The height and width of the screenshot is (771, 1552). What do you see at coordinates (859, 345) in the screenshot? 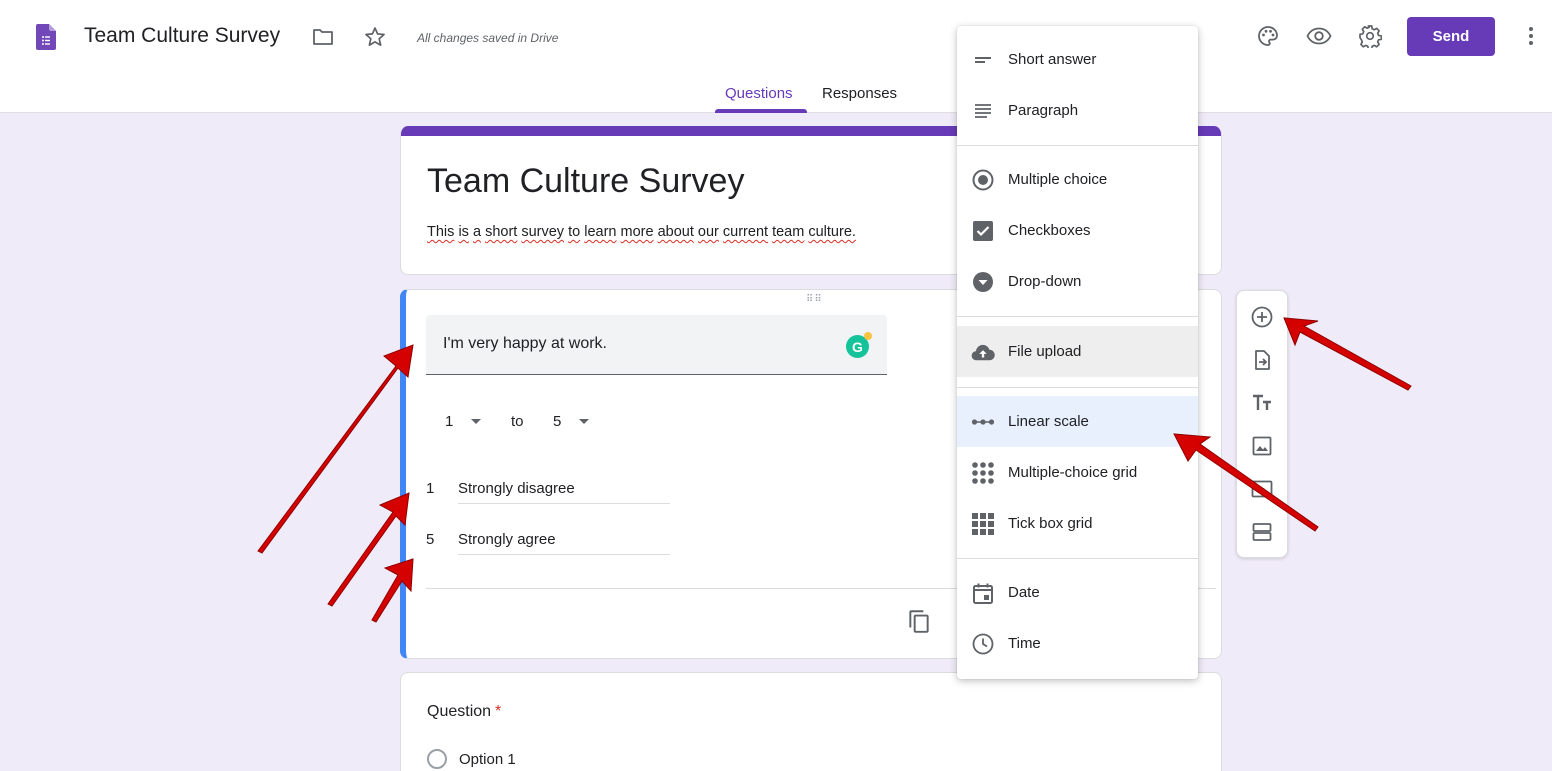
I see `grammarly-icon: G` at bounding box center [859, 345].